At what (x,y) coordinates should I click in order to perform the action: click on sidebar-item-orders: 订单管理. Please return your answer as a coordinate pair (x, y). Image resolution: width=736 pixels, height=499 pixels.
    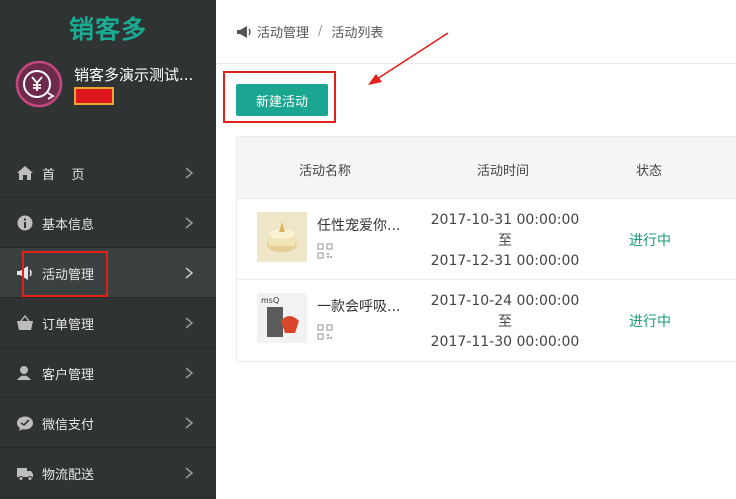
    Looking at the image, I should click on (108, 323).